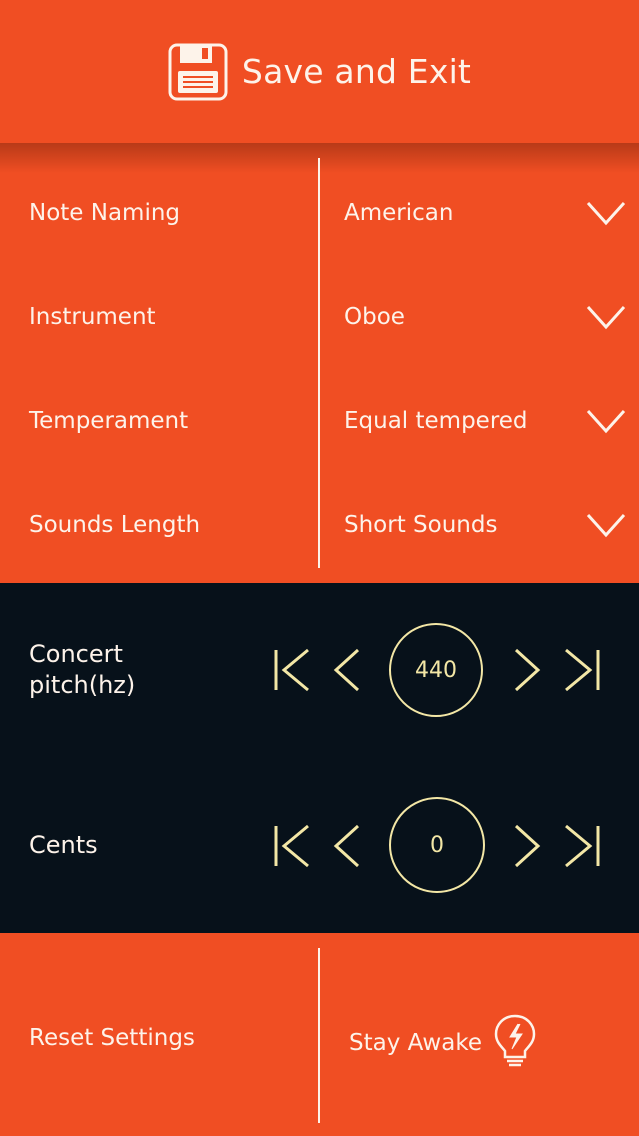 The height and width of the screenshot is (1136, 639). I want to click on save-and-exit-button: Save and Exit, so click(319, 72).